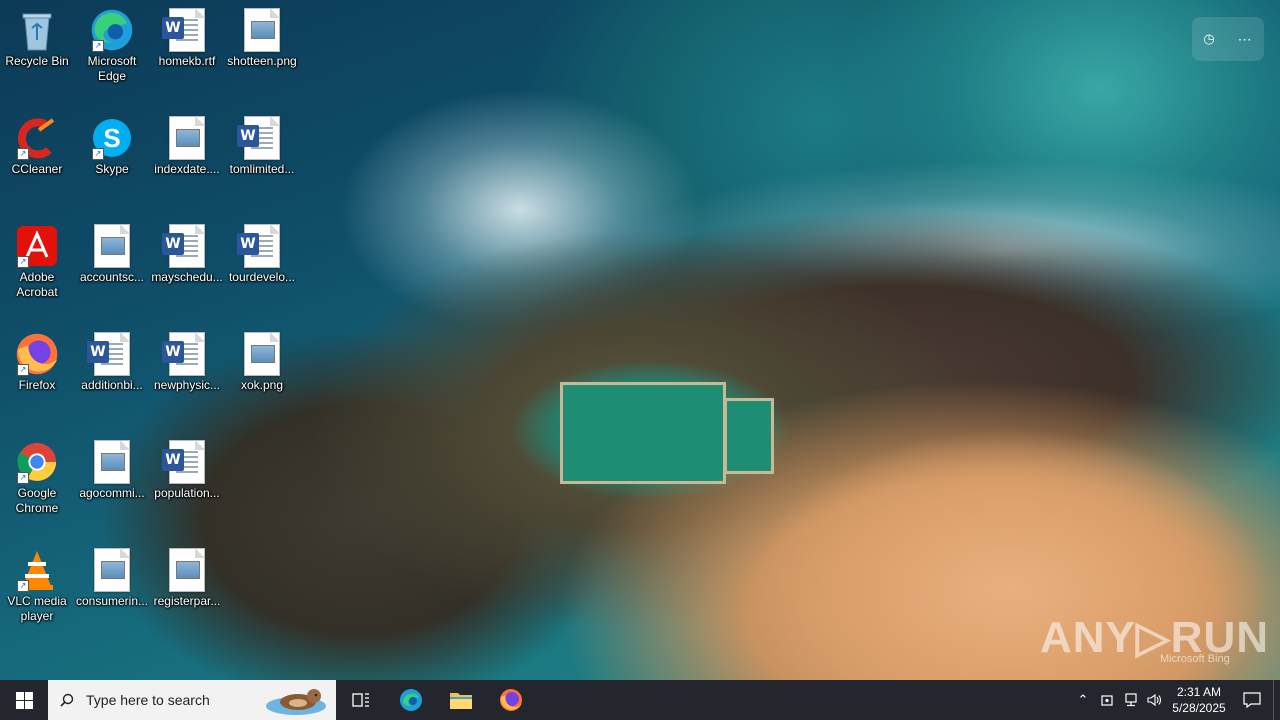 This screenshot has height=720, width=1280. What do you see at coordinates (1245, 39) in the screenshot?
I see `more-options-icon: ⋯` at bounding box center [1245, 39].